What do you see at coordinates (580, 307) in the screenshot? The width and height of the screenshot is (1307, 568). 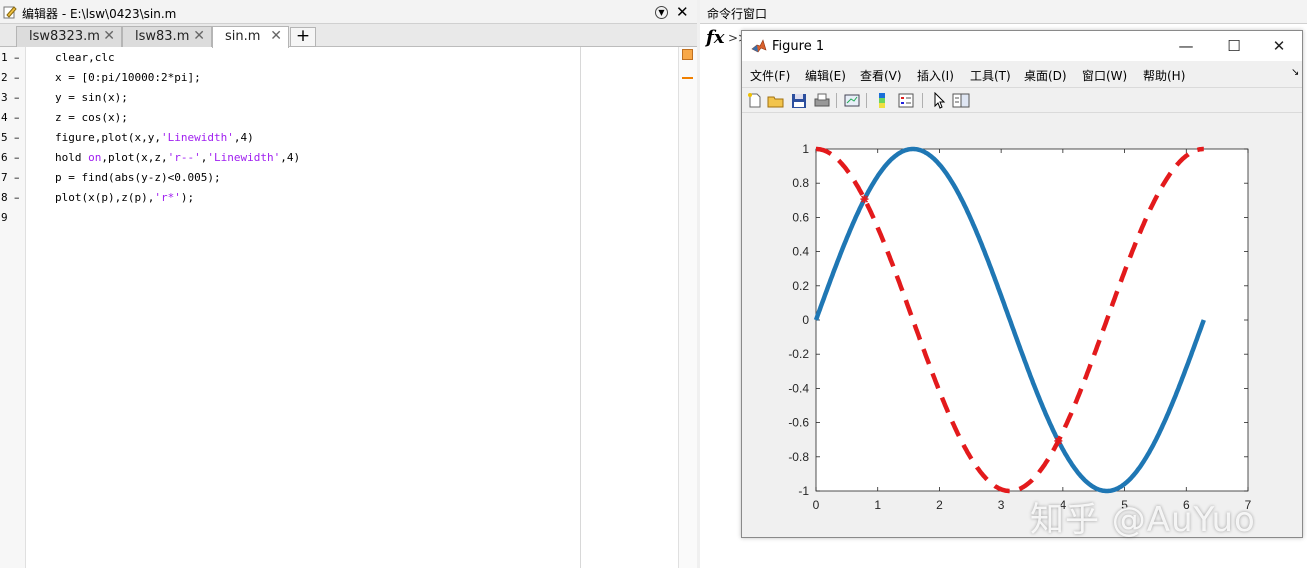 I see `right-margin-line` at bounding box center [580, 307].